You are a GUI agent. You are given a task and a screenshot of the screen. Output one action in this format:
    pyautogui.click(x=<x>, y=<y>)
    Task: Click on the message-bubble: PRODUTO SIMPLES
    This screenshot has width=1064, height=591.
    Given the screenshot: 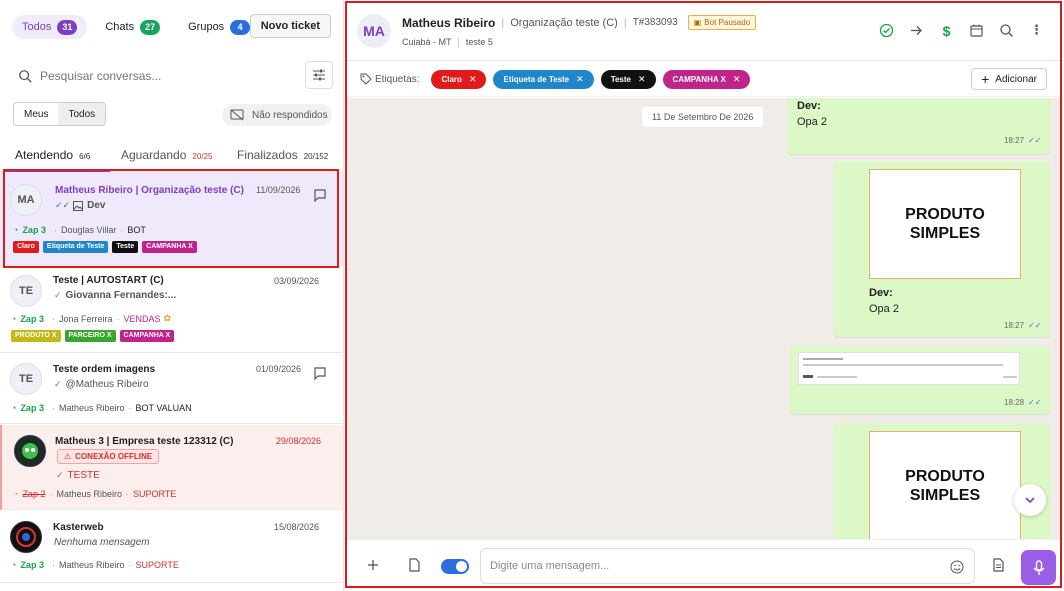 What is the action you would take?
    pyautogui.click(x=942, y=481)
    